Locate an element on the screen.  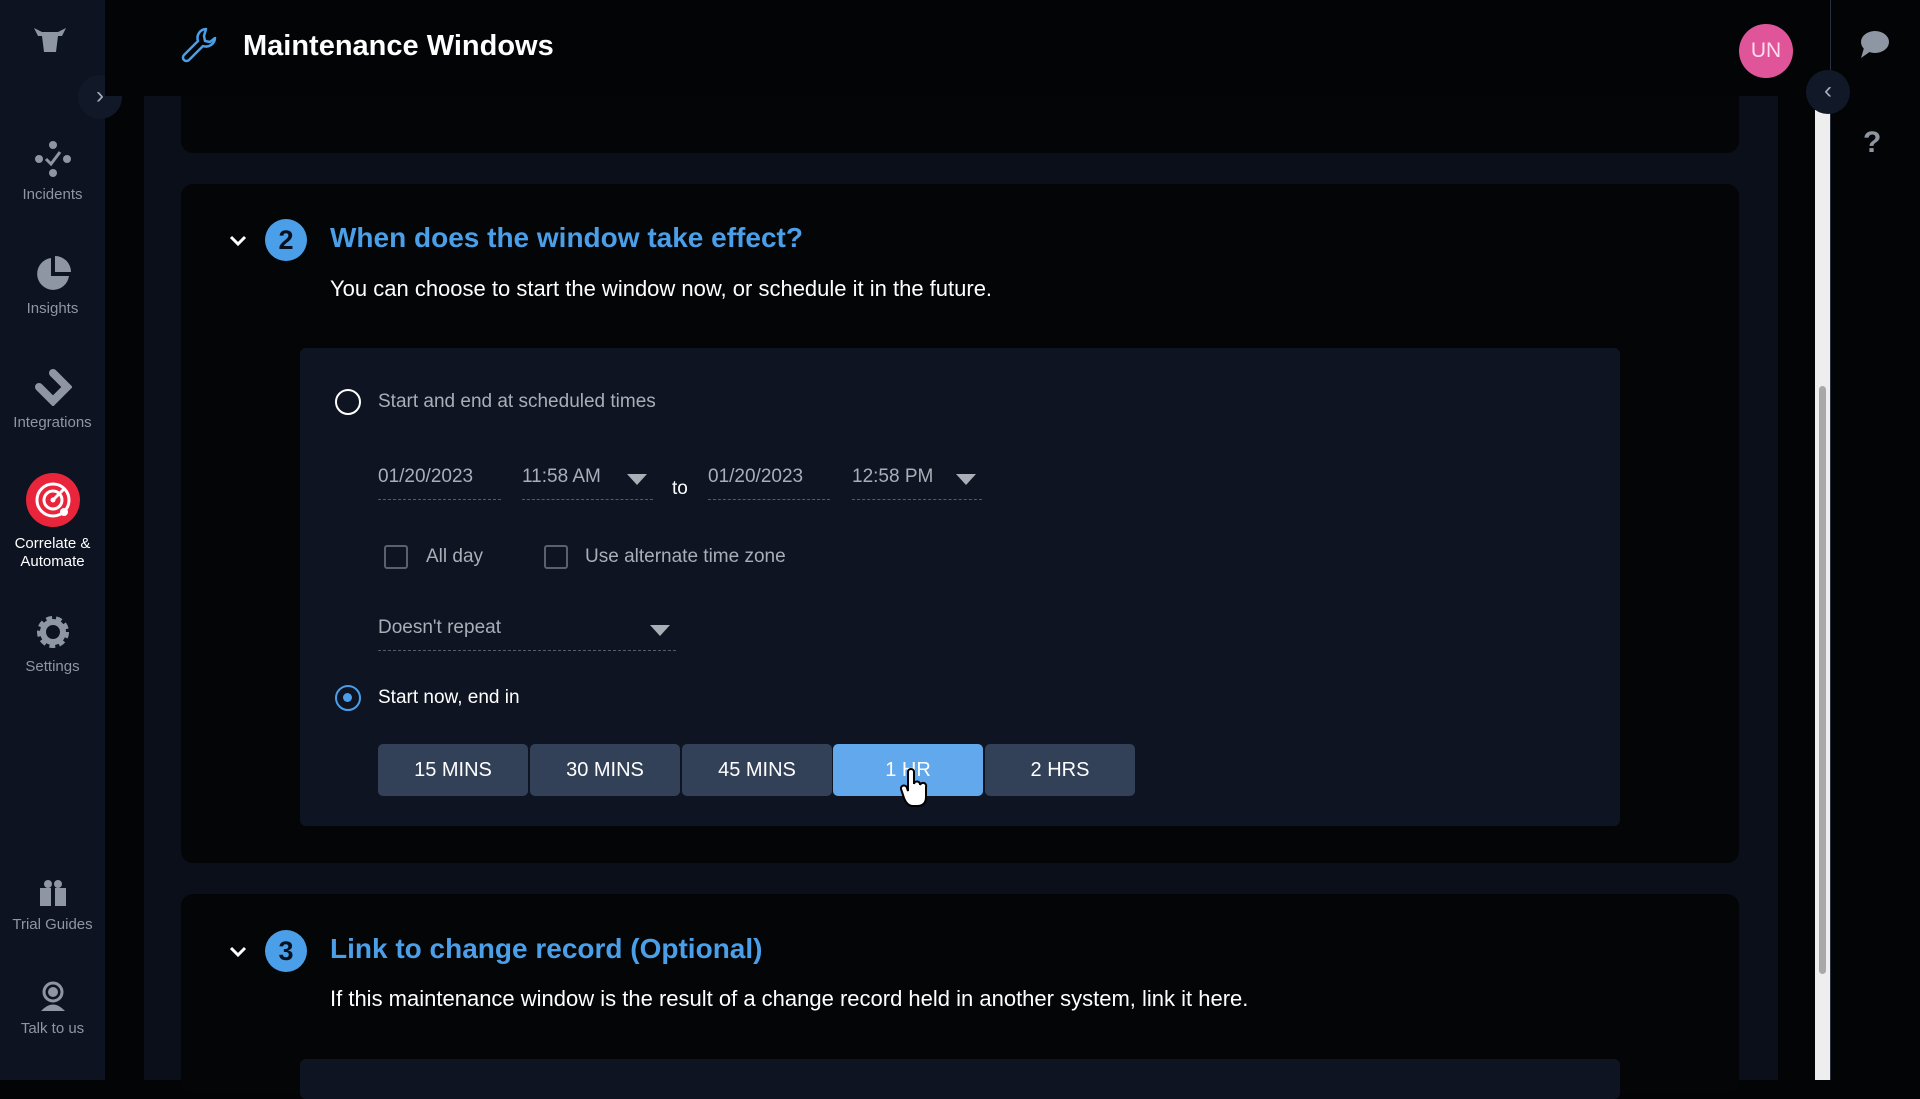
start-time-value: 11:58 AM is located at coordinates (561, 476).